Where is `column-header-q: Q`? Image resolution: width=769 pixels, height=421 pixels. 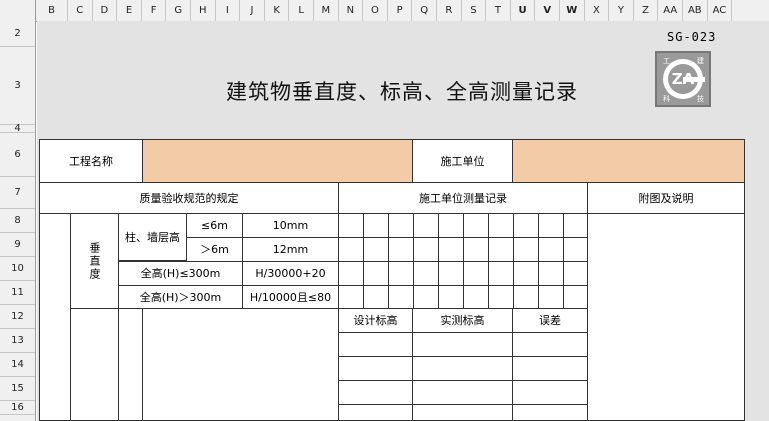 column-header-q: Q is located at coordinates (424, 10).